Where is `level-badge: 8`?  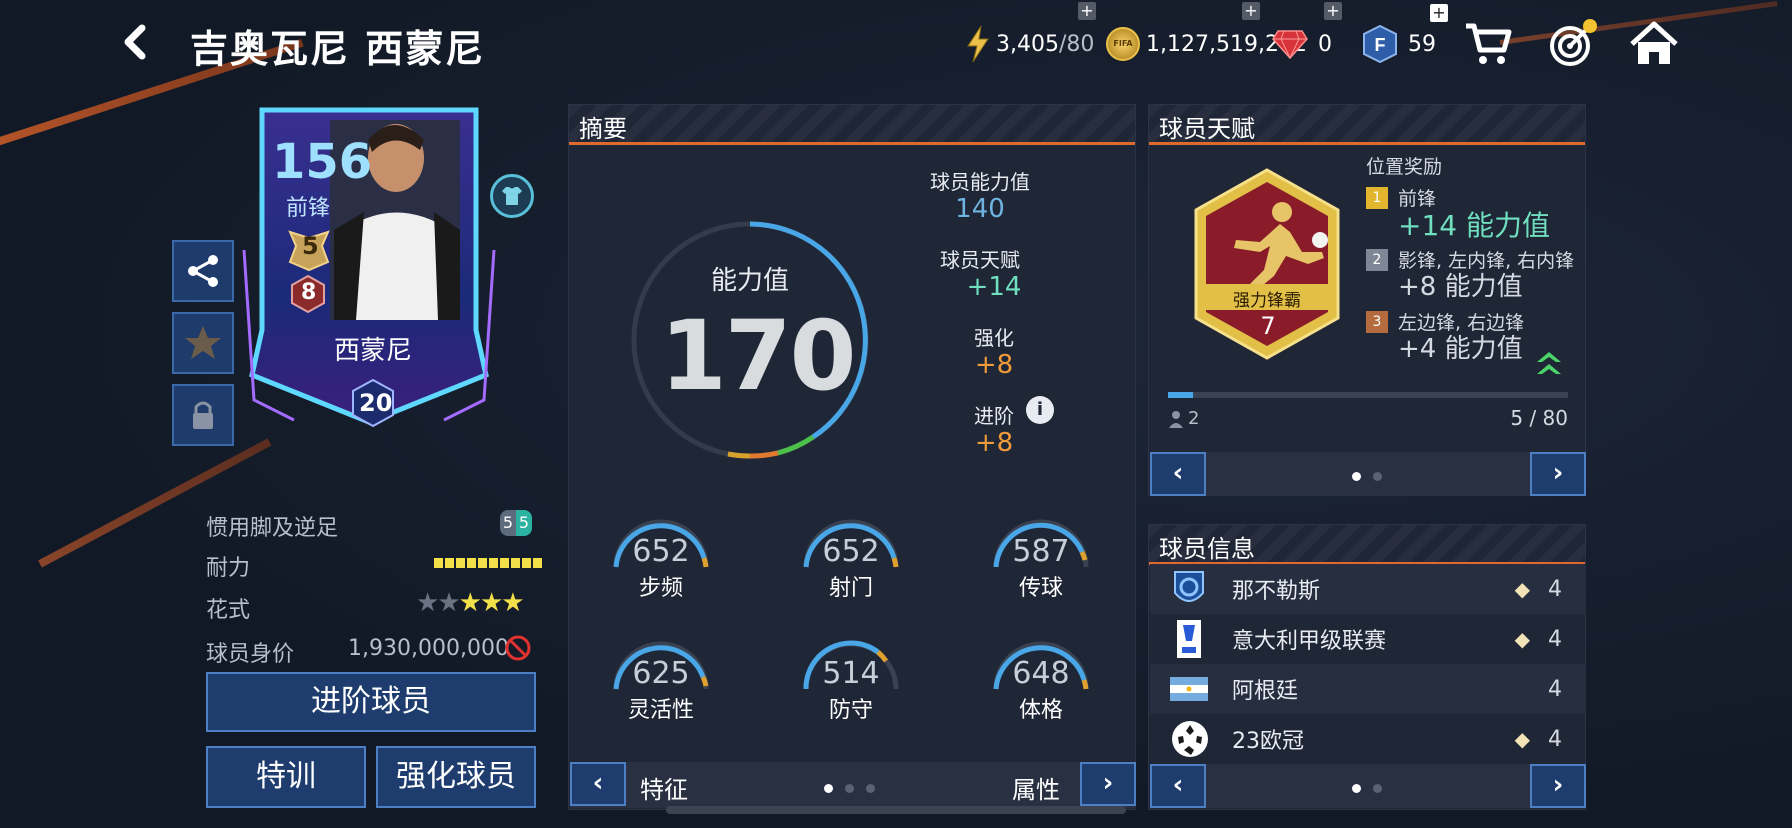
level-badge: 8 is located at coordinates (308, 294).